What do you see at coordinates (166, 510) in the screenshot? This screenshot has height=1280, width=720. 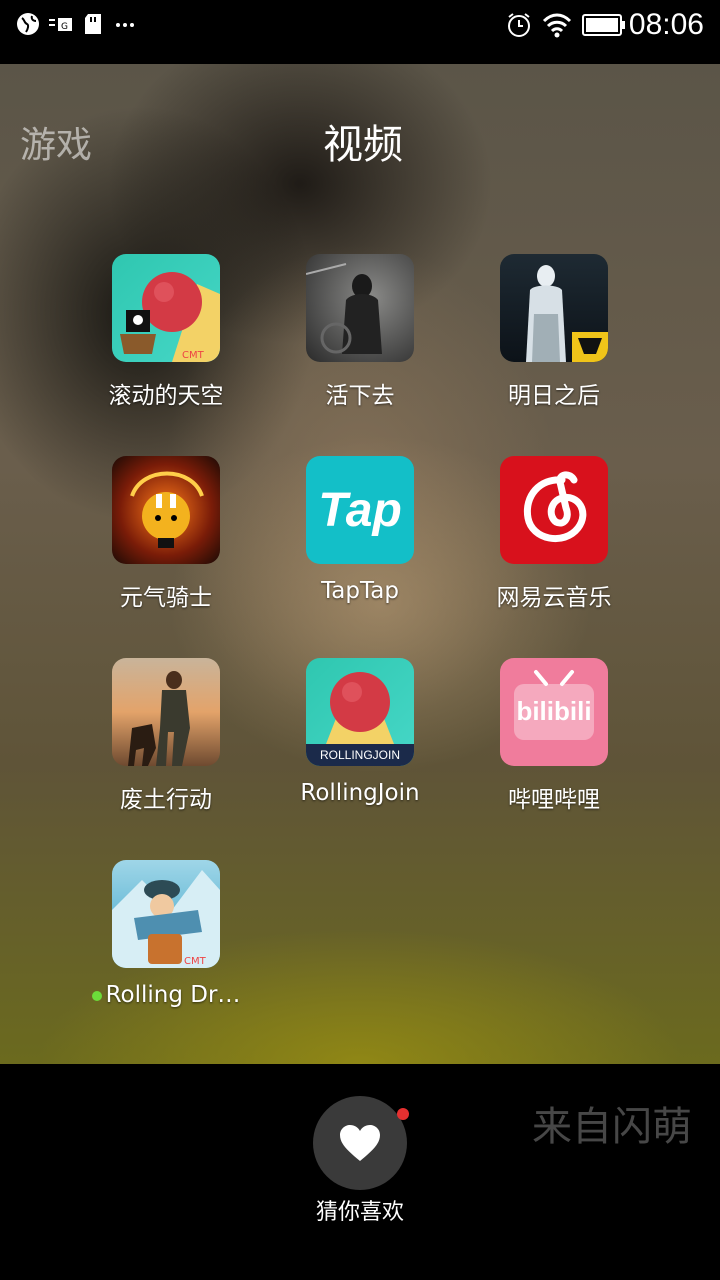 I see `soul-knight-icon` at bounding box center [166, 510].